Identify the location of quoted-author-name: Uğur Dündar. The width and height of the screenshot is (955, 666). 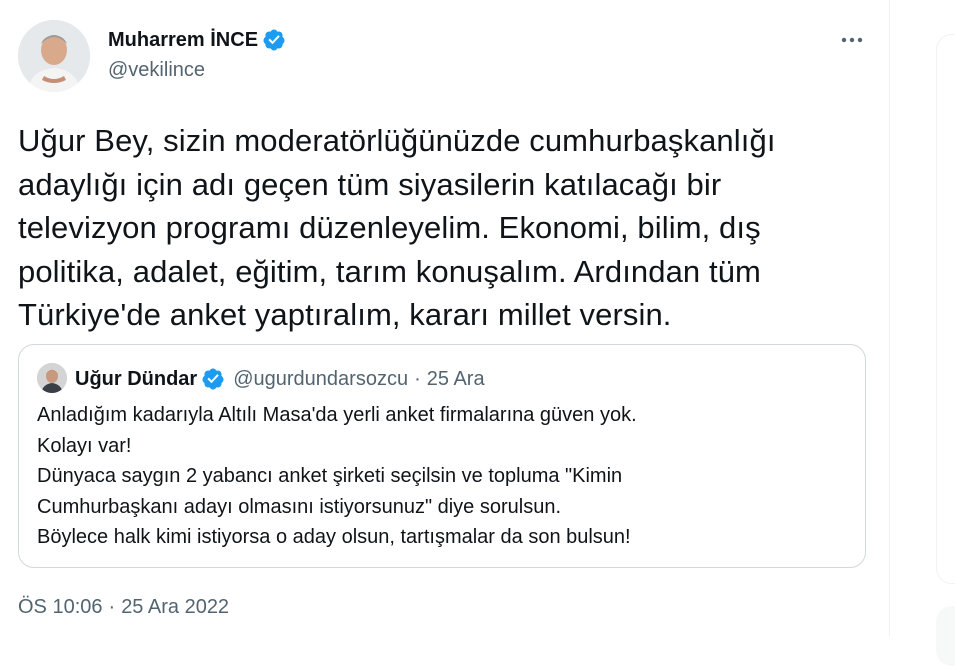
(136, 379).